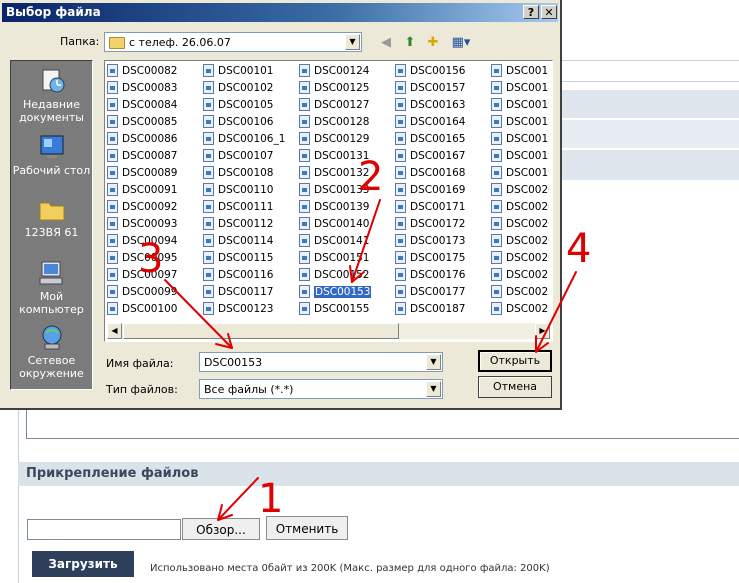 Image resolution: width=739 pixels, height=583 pixels. I want to click on file-item: DSC0022, so click(519, 292).